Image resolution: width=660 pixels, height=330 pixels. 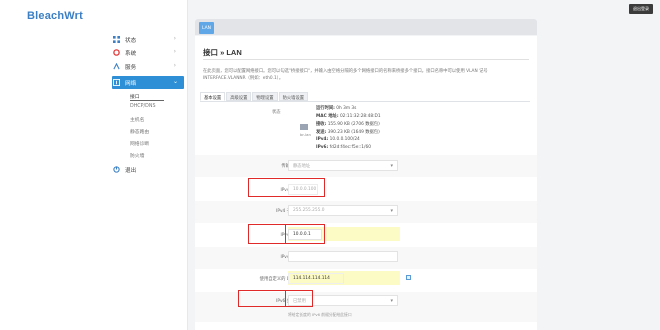 I want to click on sidebar-subitem-routes: 静态路由, so click(x=139, y=131).